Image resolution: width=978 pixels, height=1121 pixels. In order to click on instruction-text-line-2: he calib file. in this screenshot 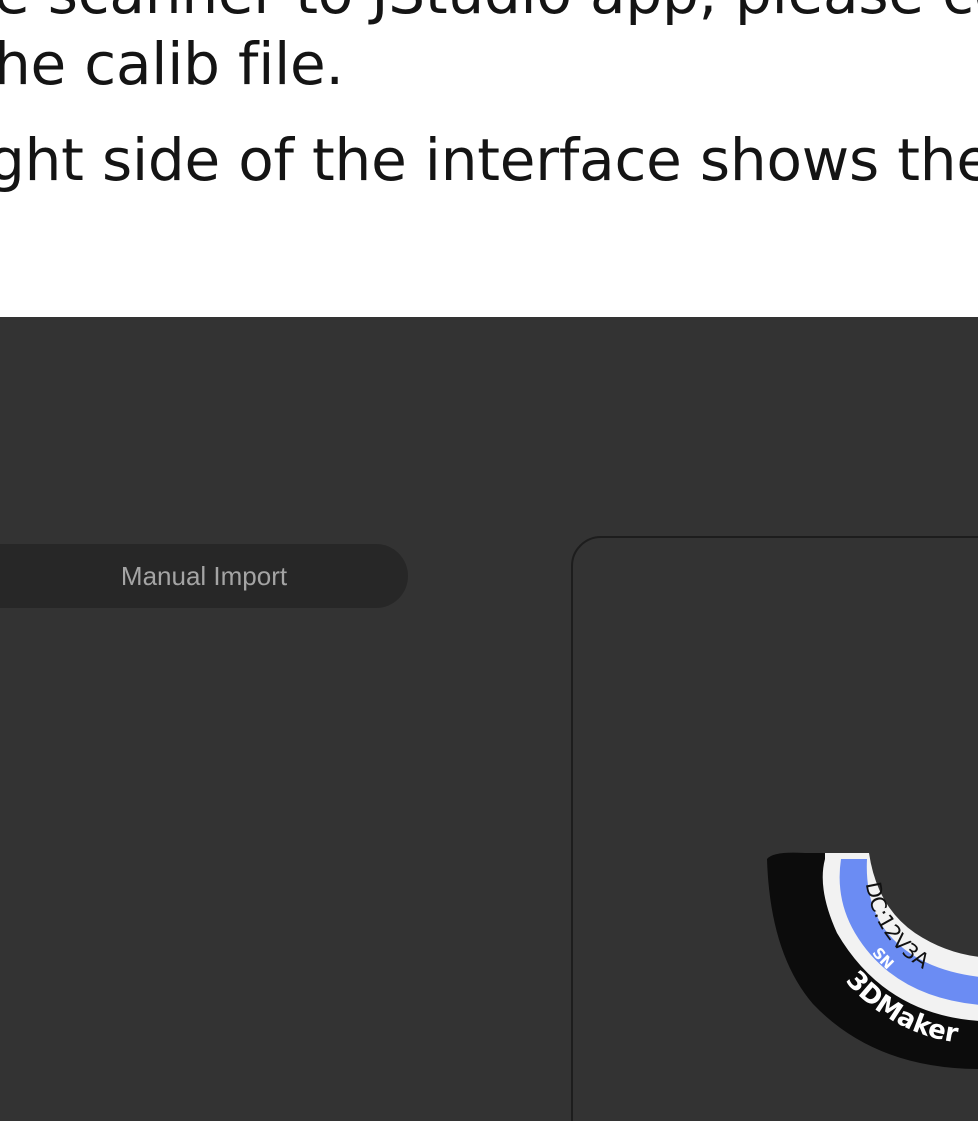, I will do `click(172, 64)`.